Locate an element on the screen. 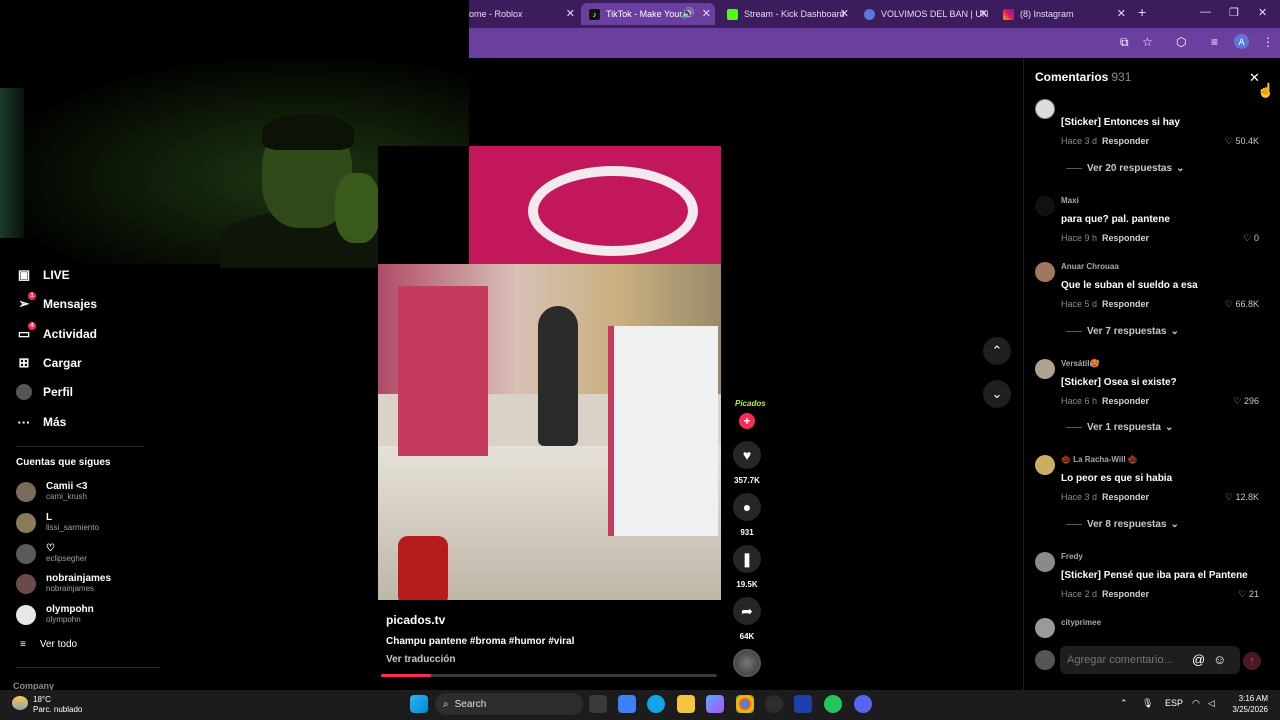 This screenshot has width=1280, height=720. emoji-icon: ☺ is located at coordinates (1219, 659).